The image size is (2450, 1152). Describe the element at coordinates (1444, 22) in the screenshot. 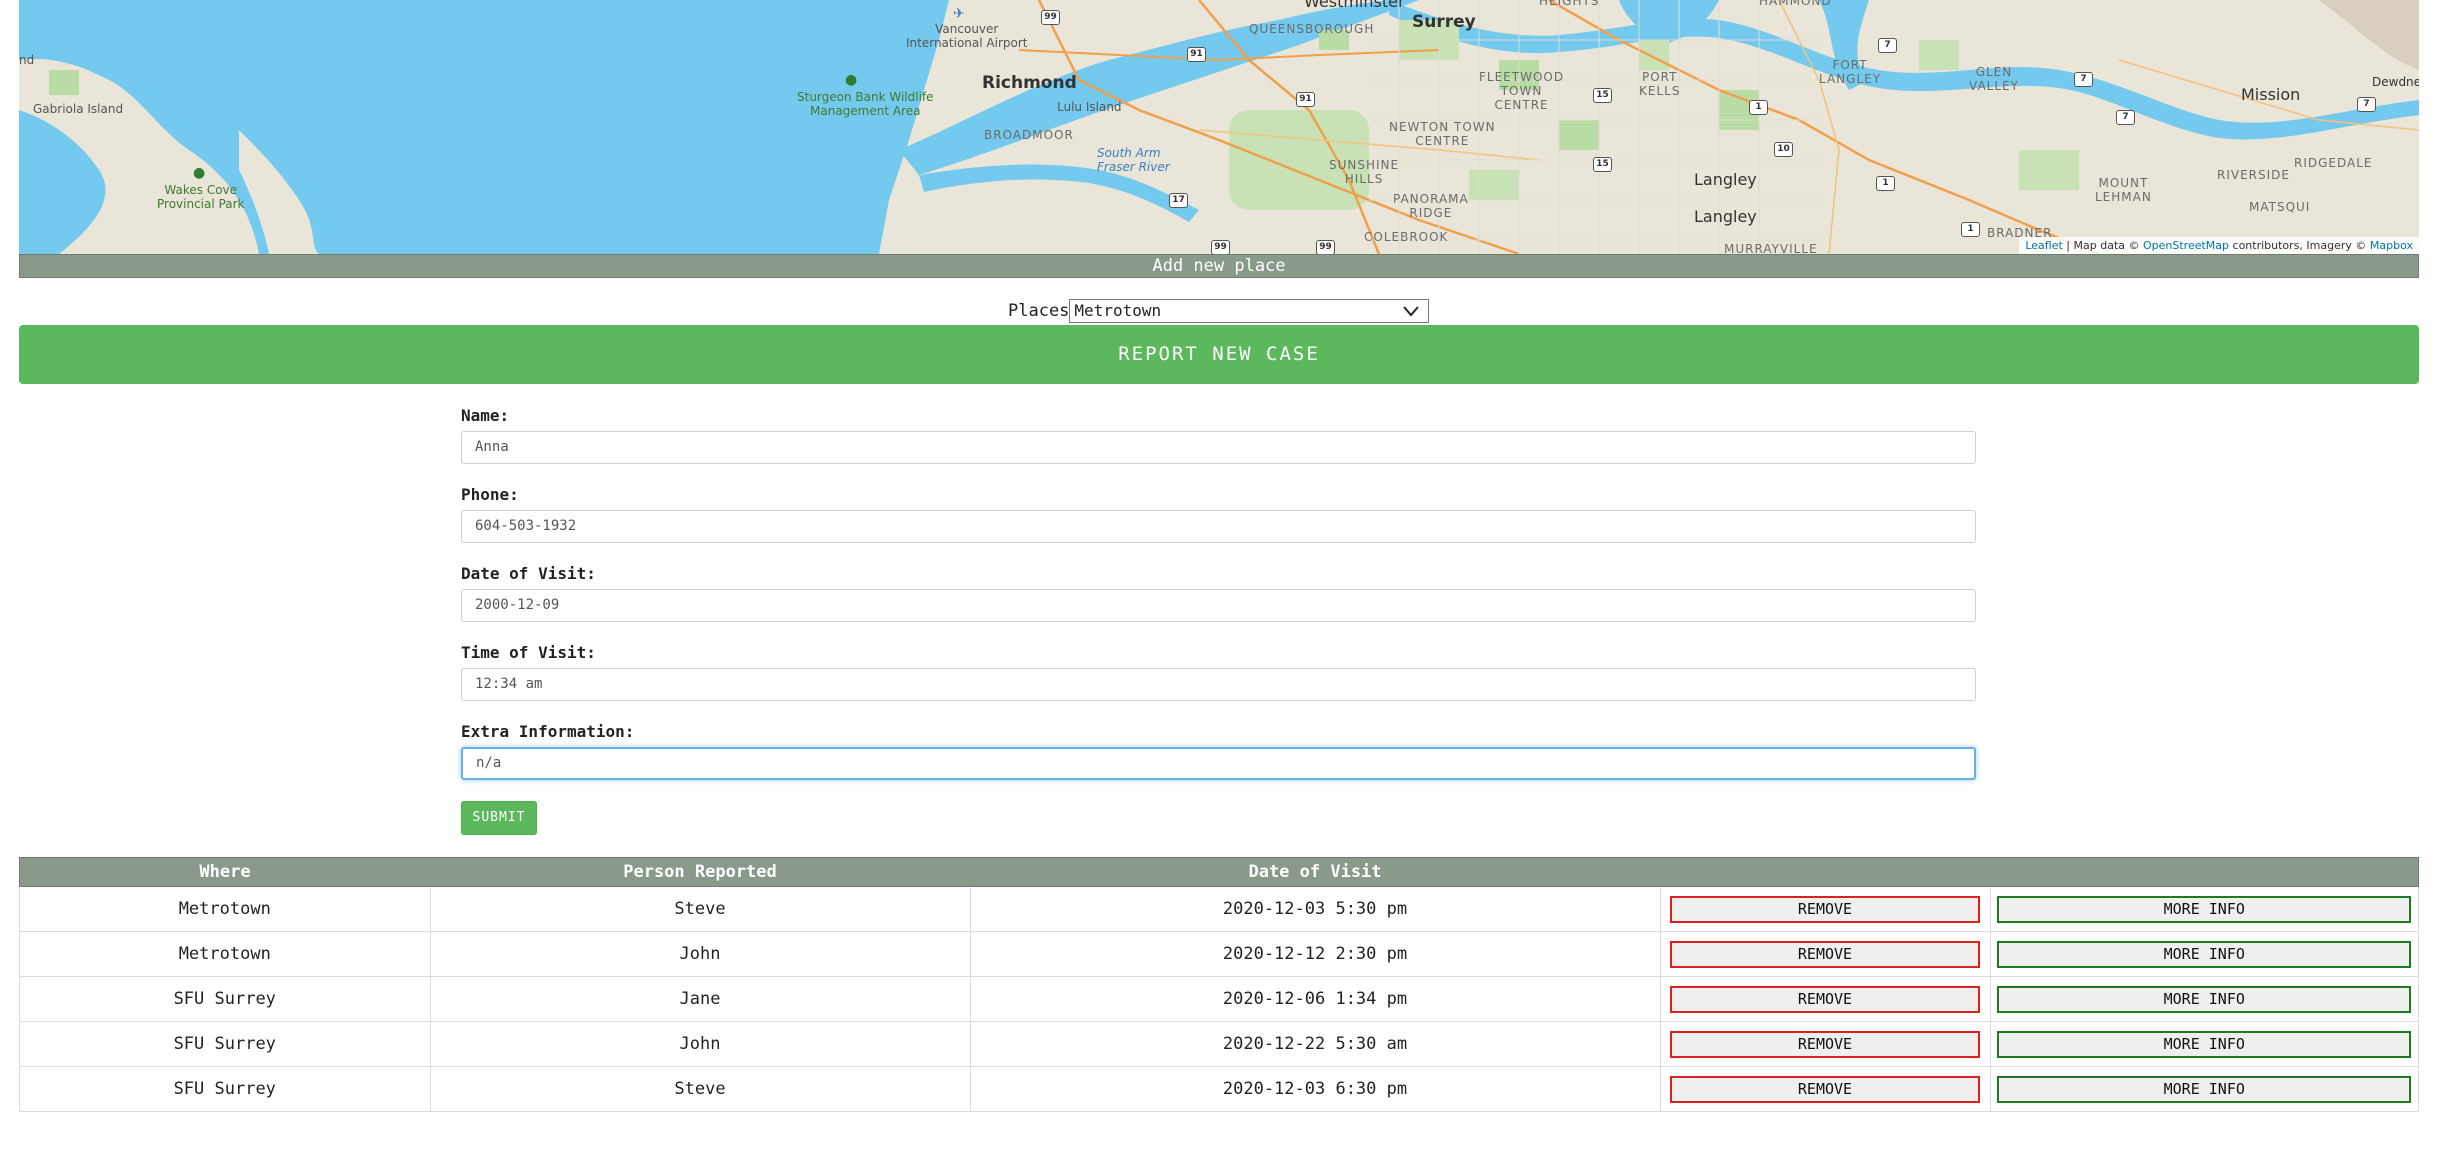

I see `map-label-surrey: Surrey` at that location.